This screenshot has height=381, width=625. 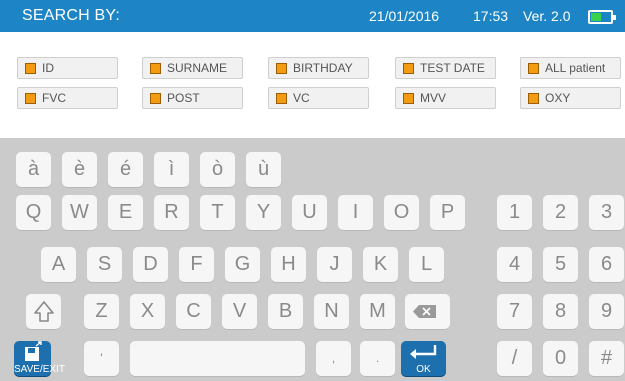 I want to click on key-letter: A, so click(x=58, y=264).